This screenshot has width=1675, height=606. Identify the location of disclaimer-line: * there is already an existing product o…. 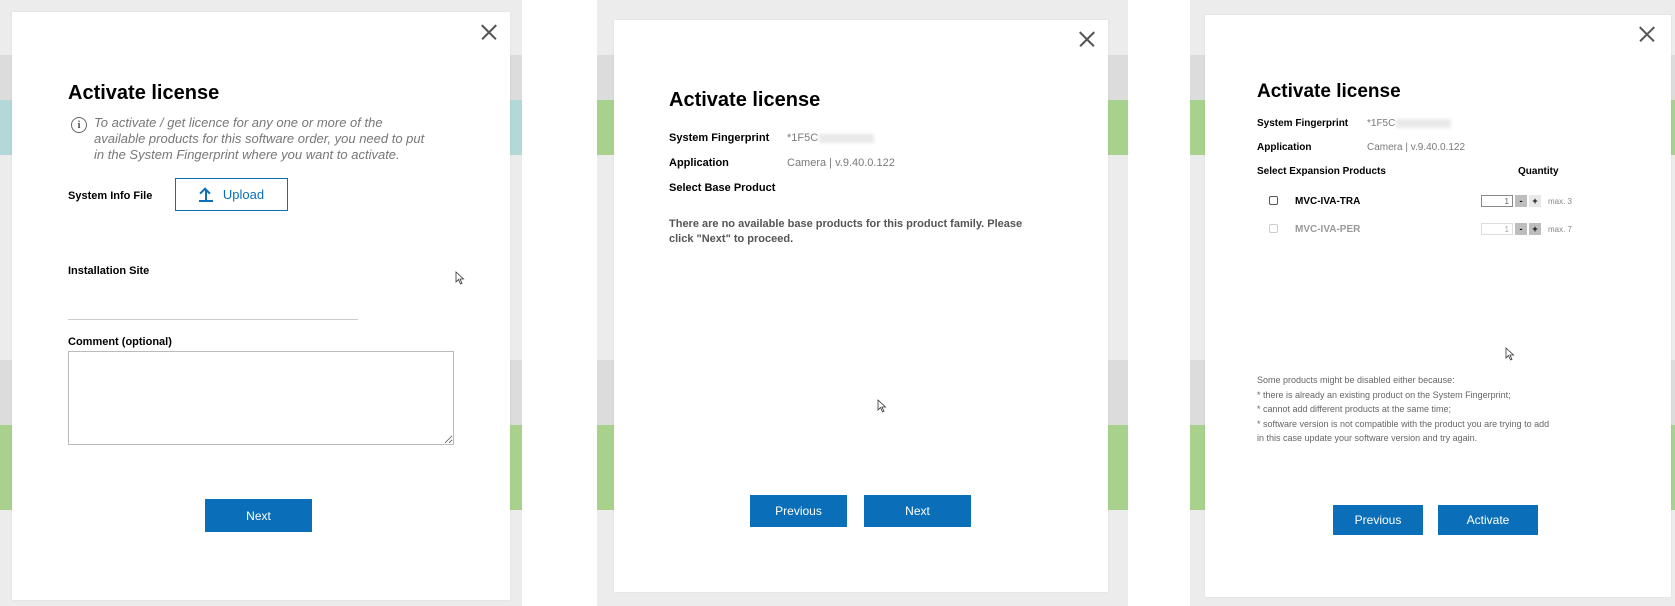
(1384, 394).